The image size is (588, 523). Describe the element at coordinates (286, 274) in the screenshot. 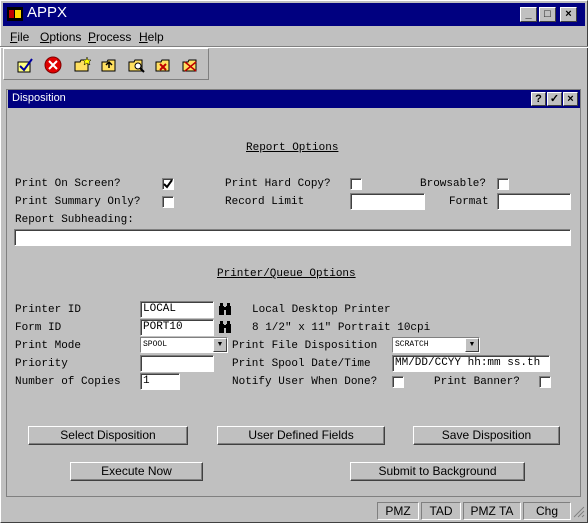

I see `printer-options-heading: Printer/Queue Options` at that location.